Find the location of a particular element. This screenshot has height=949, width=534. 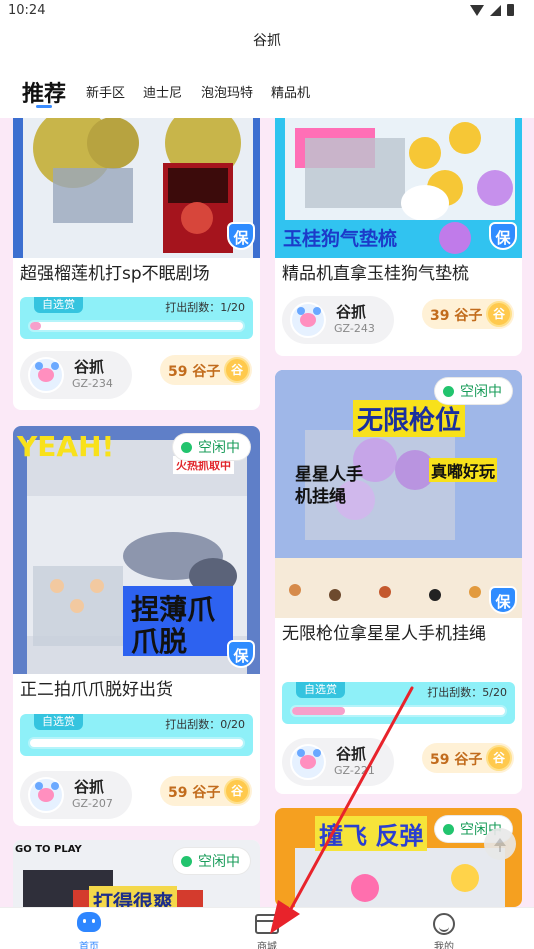

price-pill: 39 谷子 谷 is located at coordinates (468, 314).